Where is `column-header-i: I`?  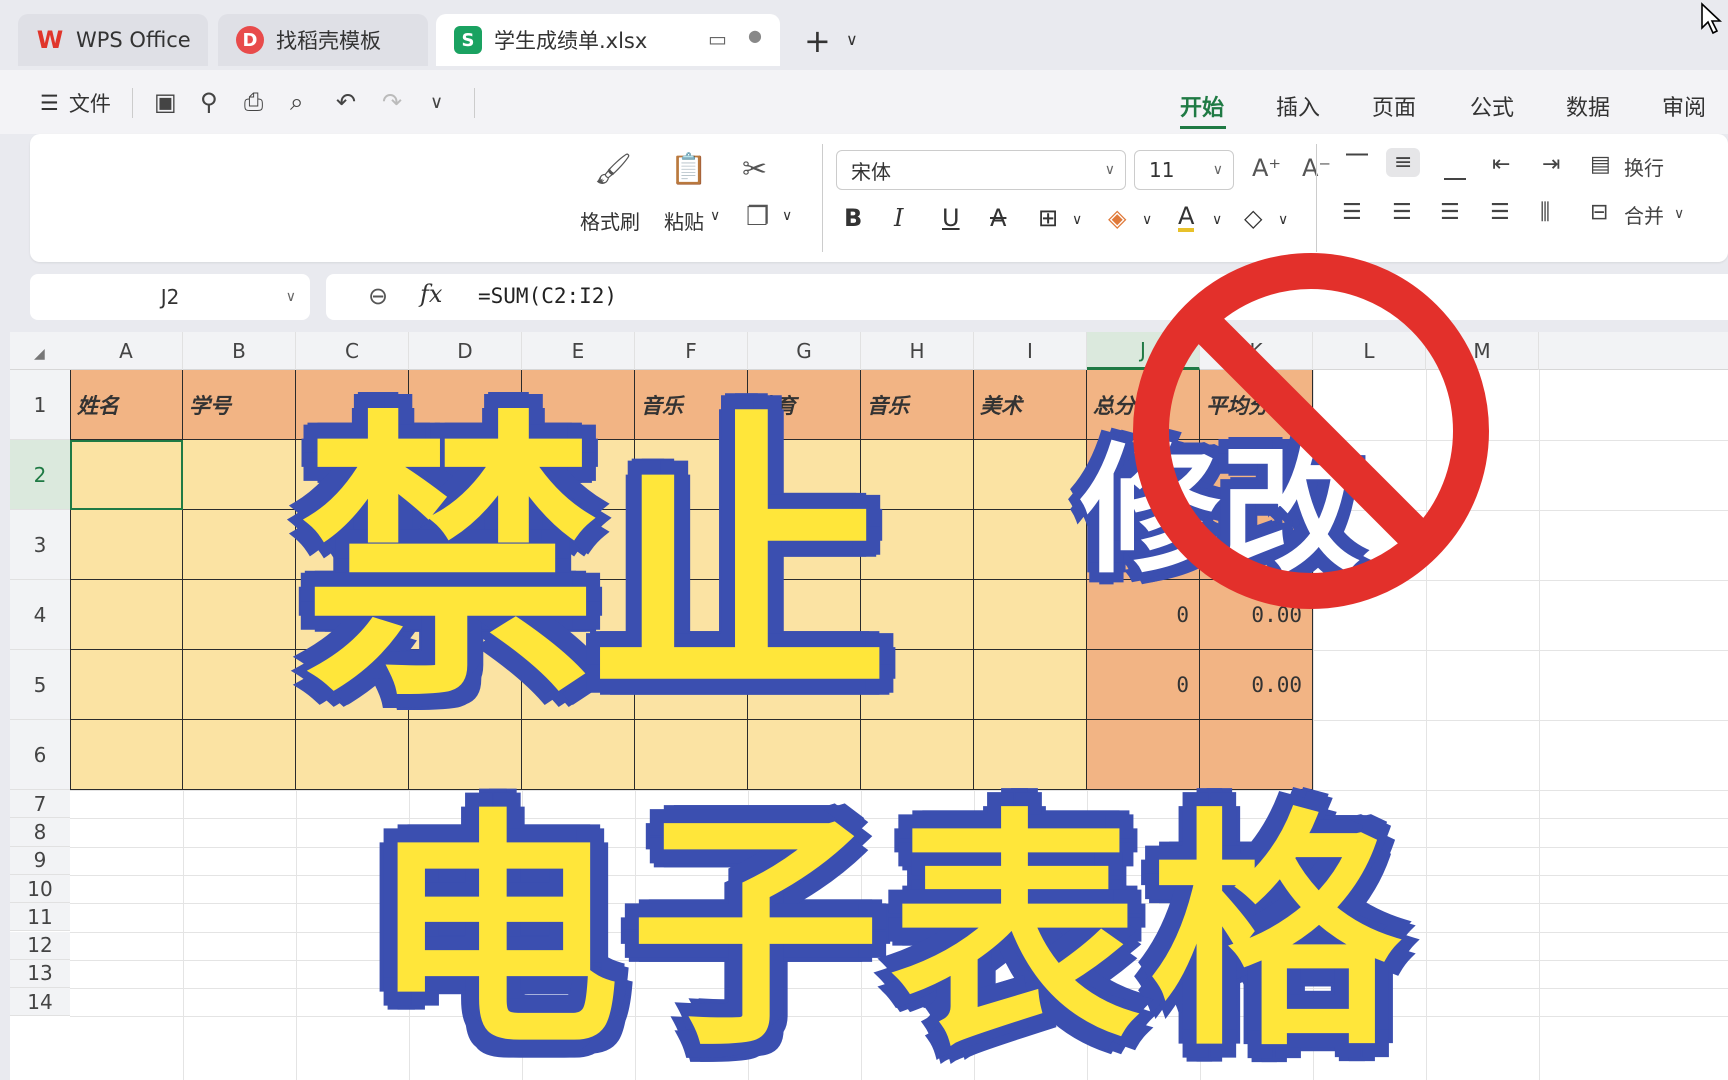 column-header-i: I is located at coordinates (1030, 351).